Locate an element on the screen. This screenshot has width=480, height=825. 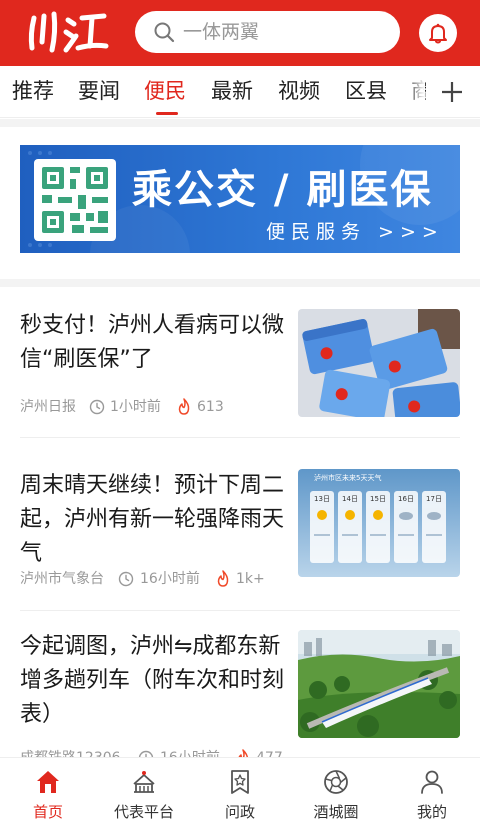
banner-title: 乘公交 / 刷医保 is located at coordinates (282, 190).